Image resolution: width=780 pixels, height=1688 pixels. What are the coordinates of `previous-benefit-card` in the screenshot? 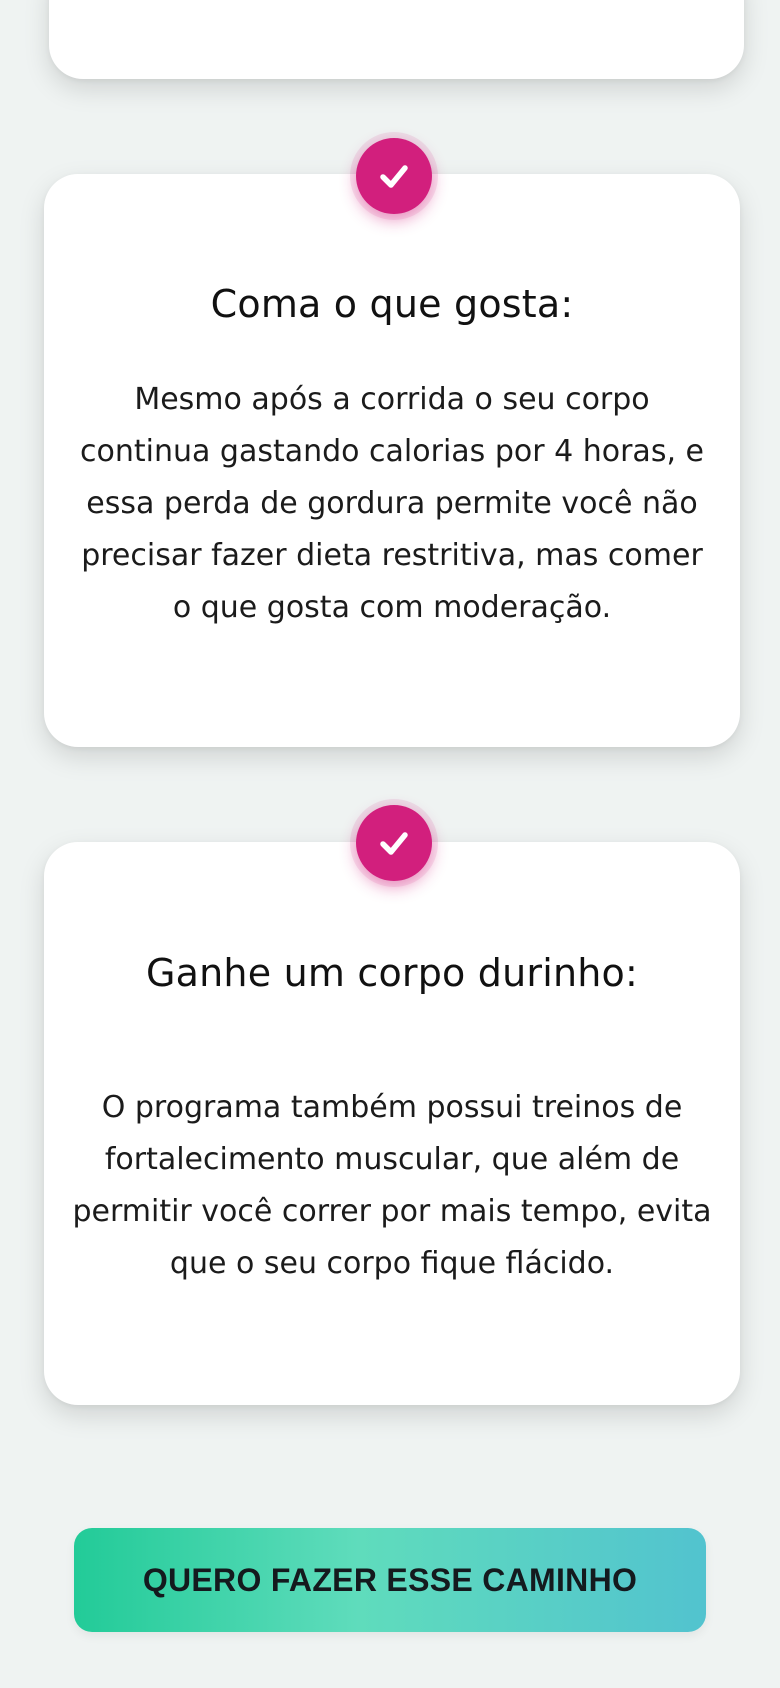 It's located at (396, 39).